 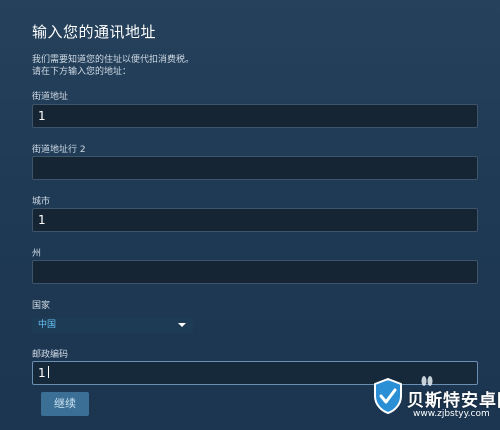 I want to click on state-input, so click(x=255, y=272).